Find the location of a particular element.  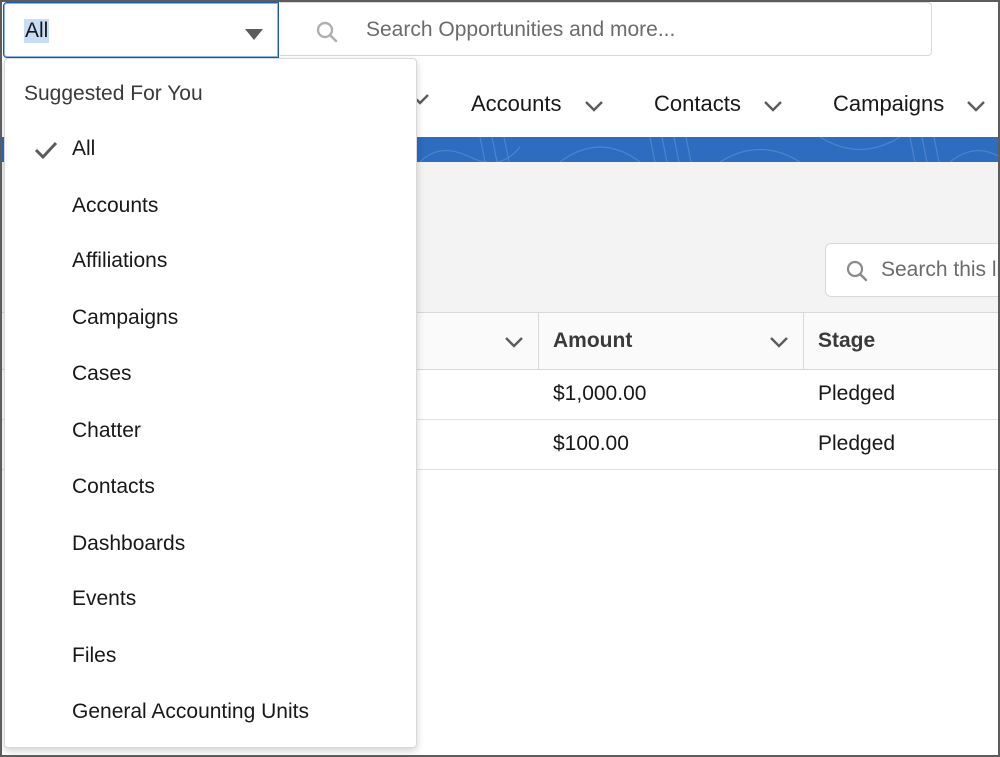

dropdown-item-label: Dashboards is located at coordinates (129, 543).